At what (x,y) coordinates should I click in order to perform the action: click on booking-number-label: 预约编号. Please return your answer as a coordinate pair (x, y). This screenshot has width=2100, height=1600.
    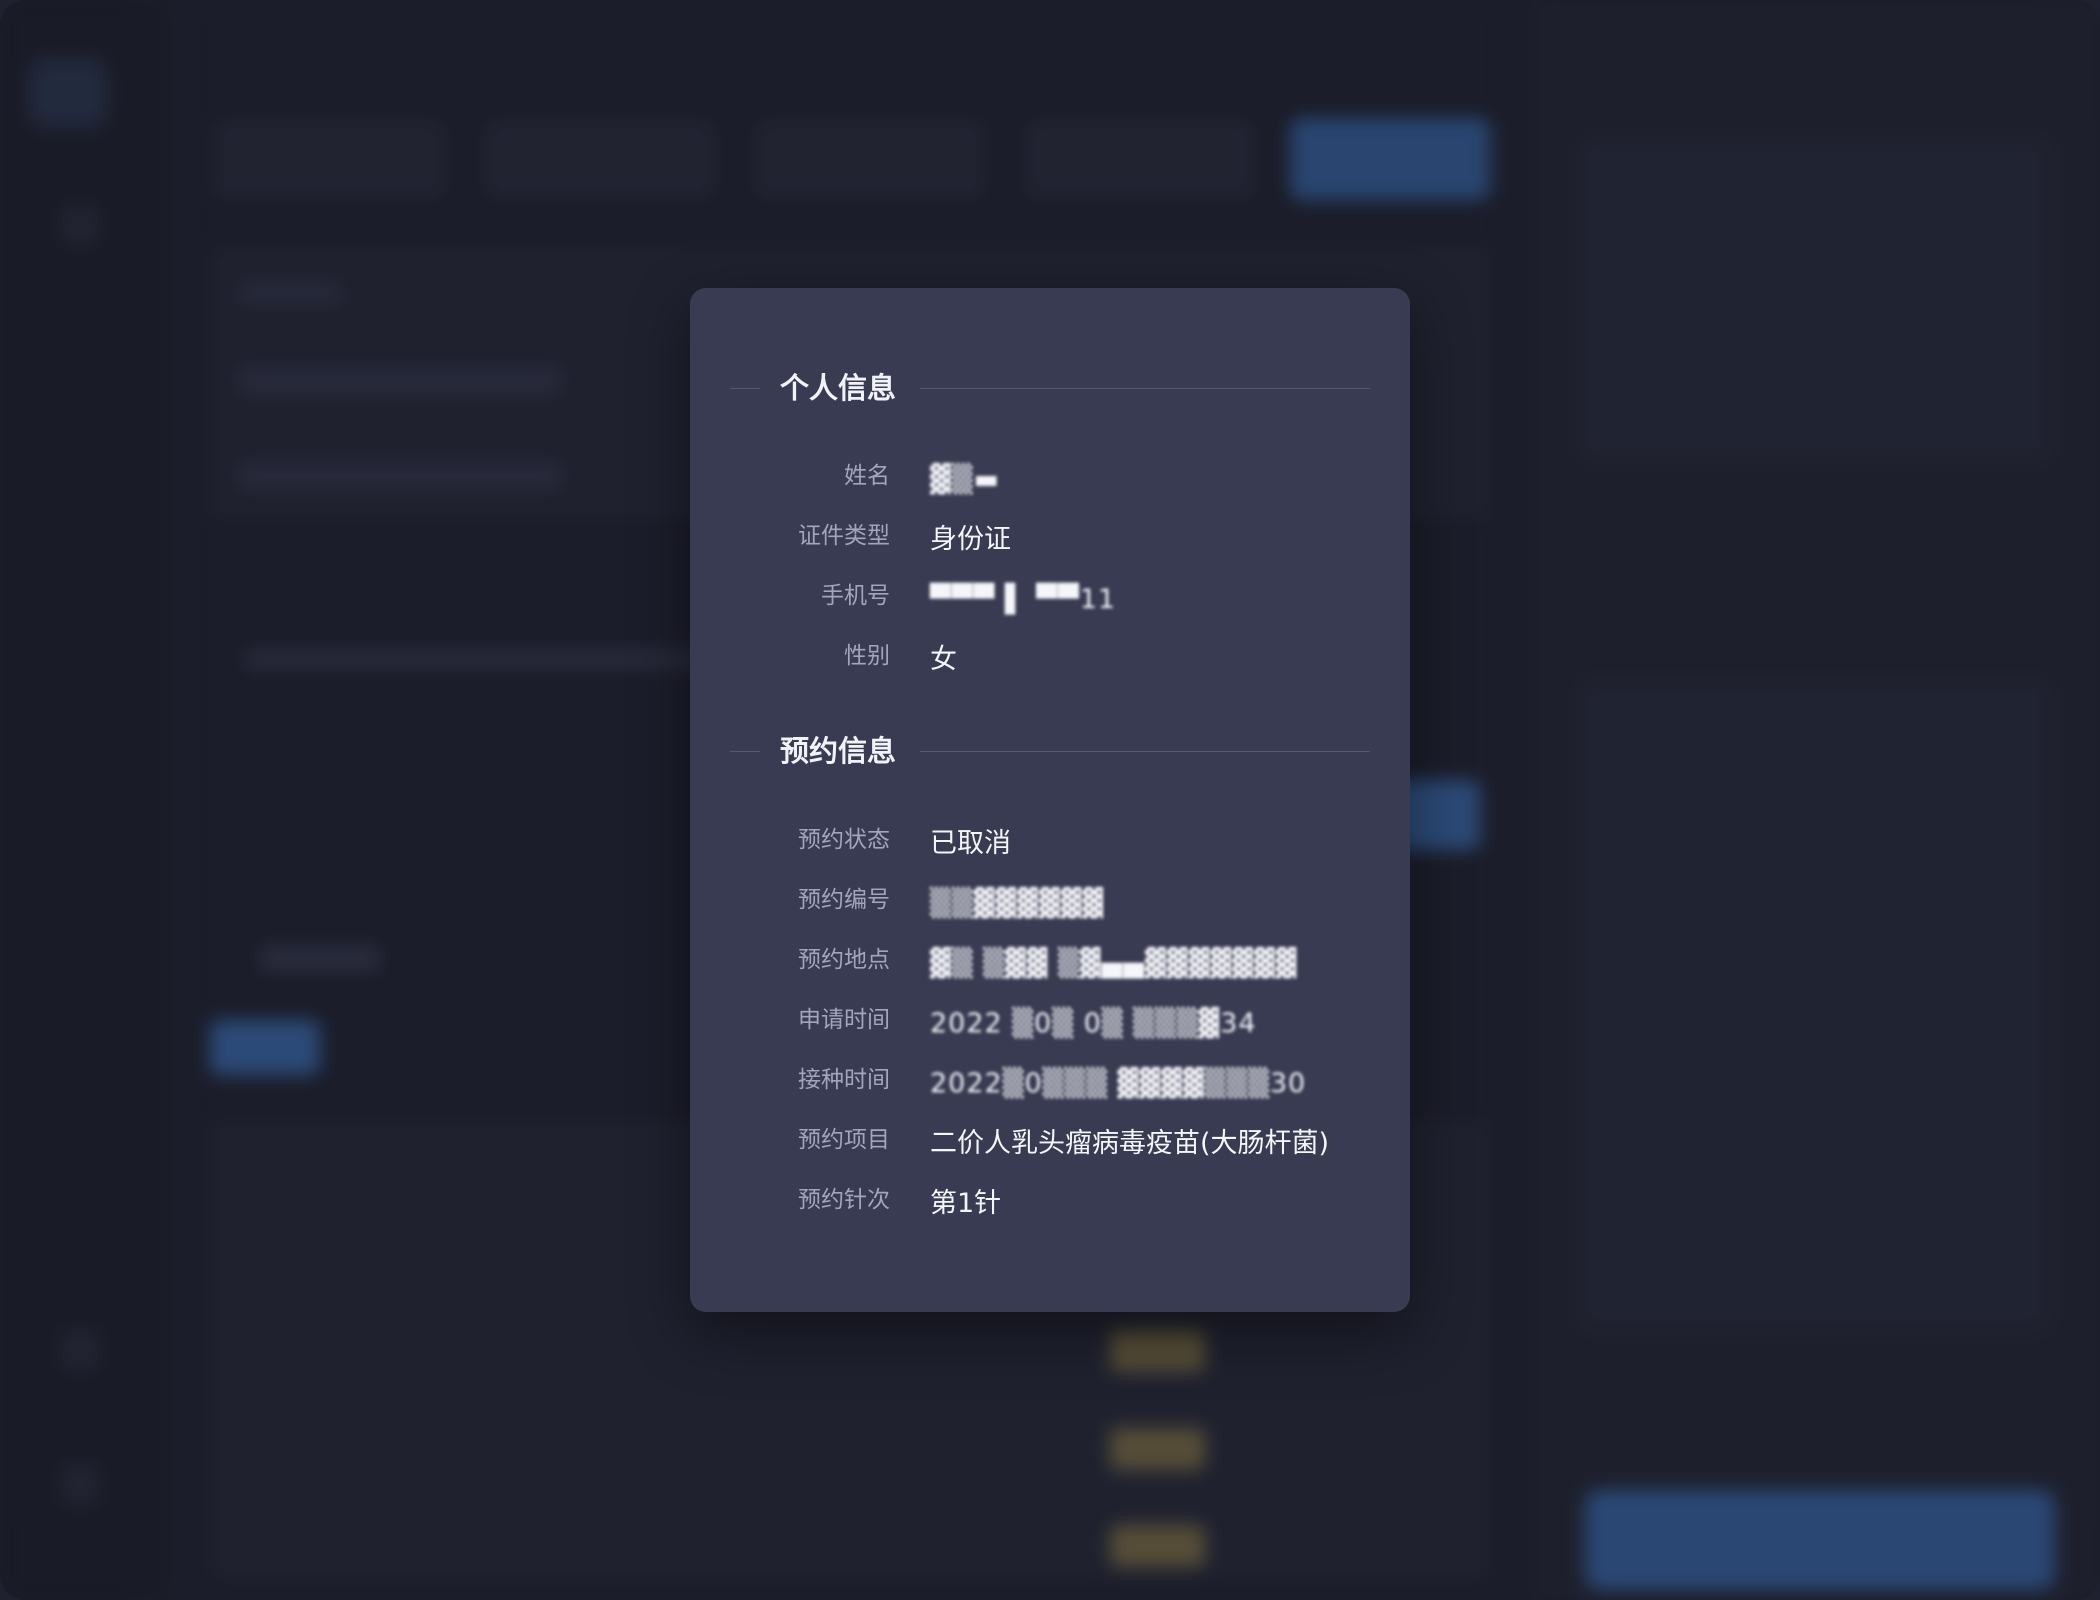
    Looking at the image, I should click on (844, 900).